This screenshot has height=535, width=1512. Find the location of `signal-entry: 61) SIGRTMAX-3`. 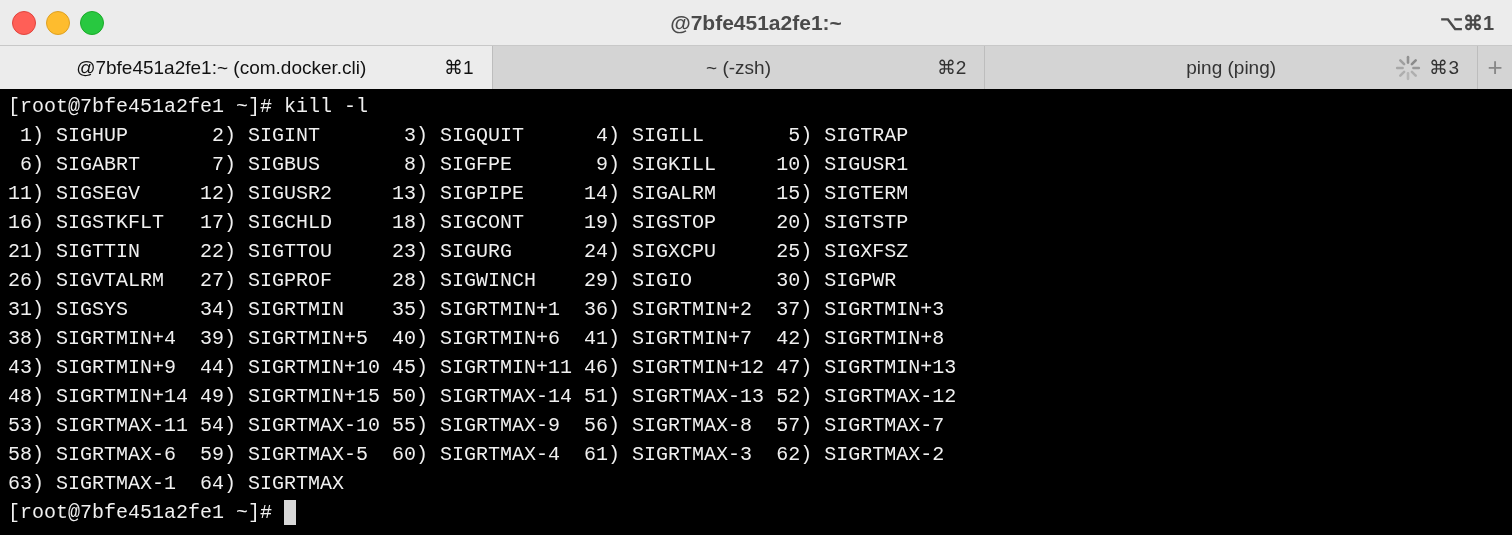

signal-entry: 61) SIGRTMAX-3 is located at coordinates (669, 455).